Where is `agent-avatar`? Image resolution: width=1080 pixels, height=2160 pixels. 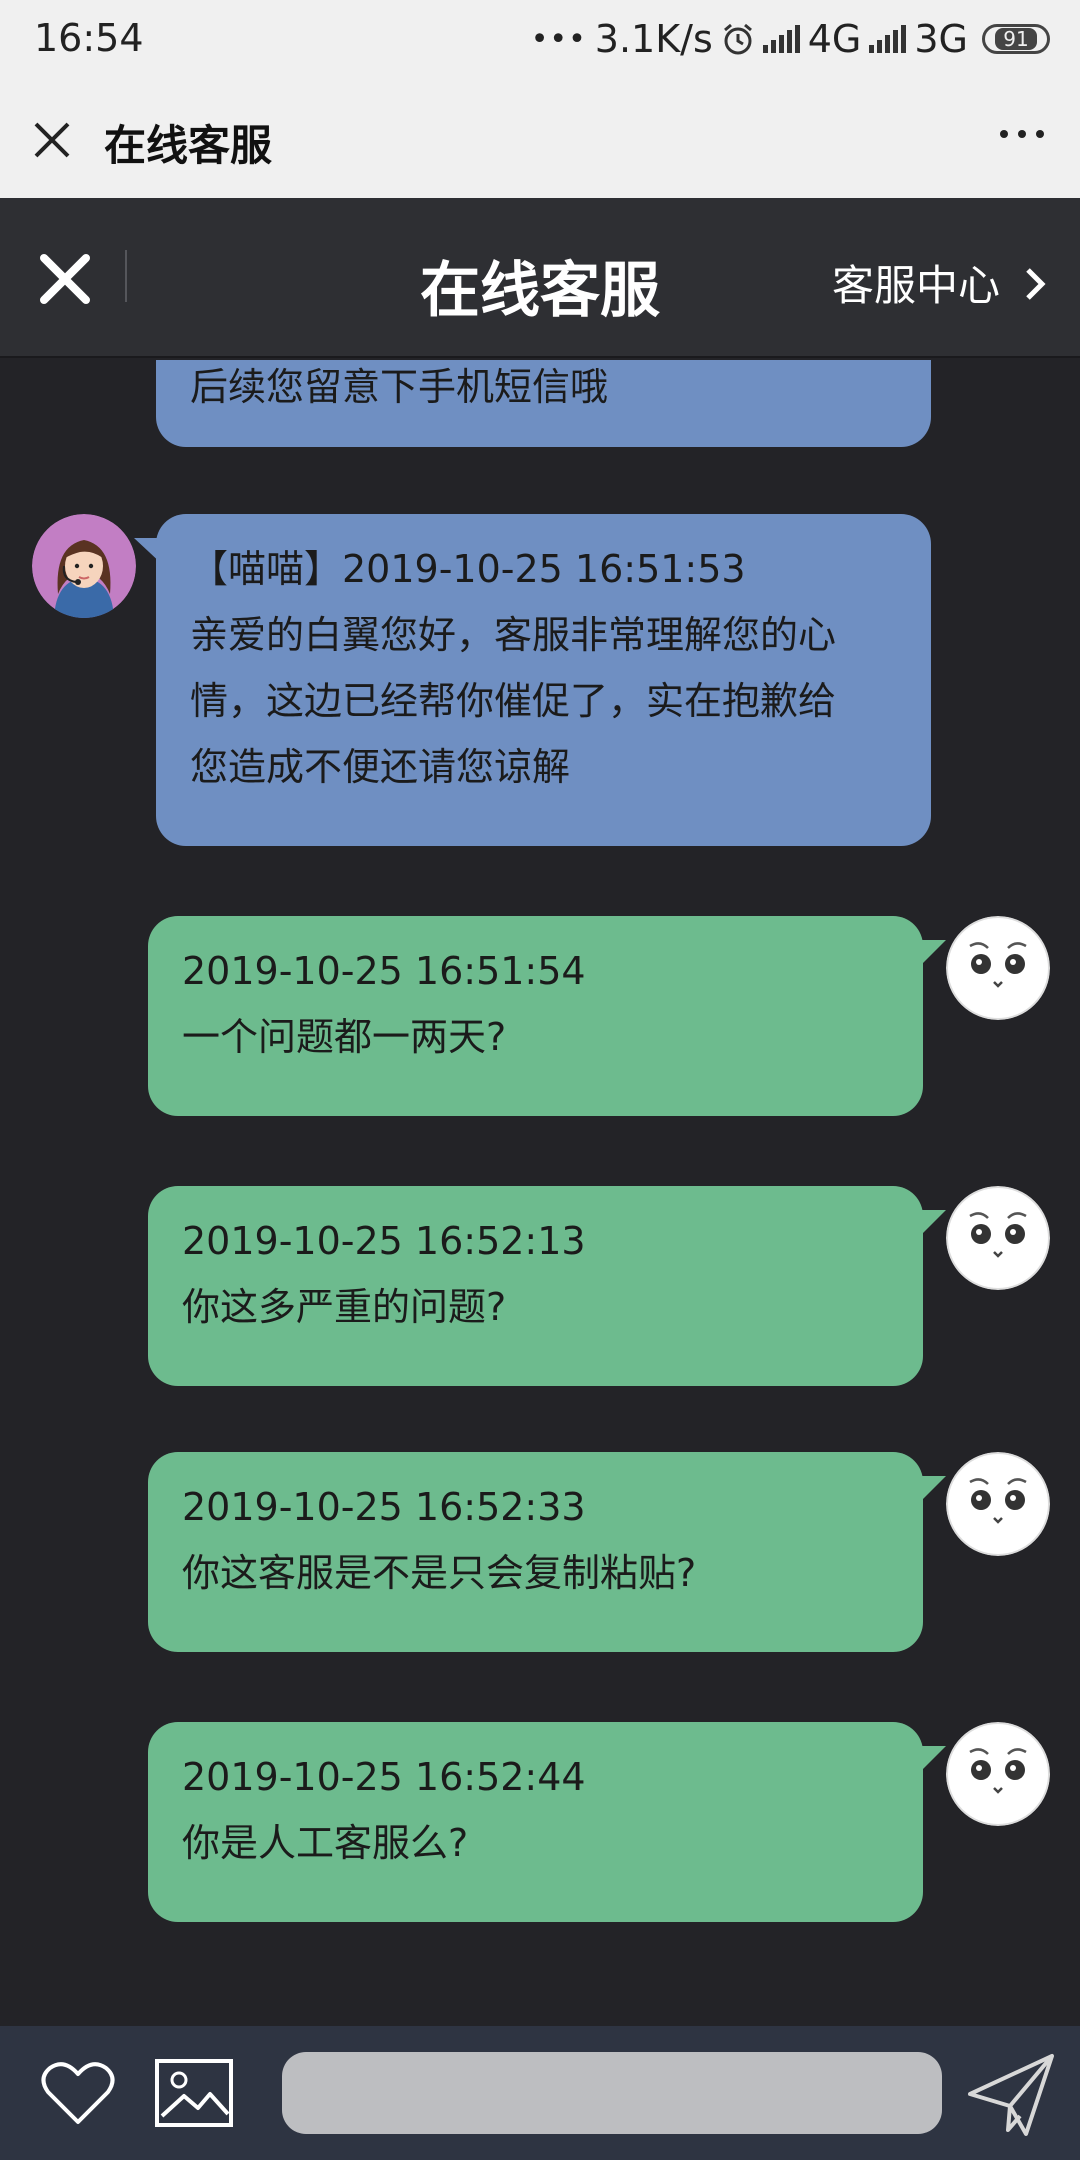
agent-avatar is located at coordinates (84, 566).